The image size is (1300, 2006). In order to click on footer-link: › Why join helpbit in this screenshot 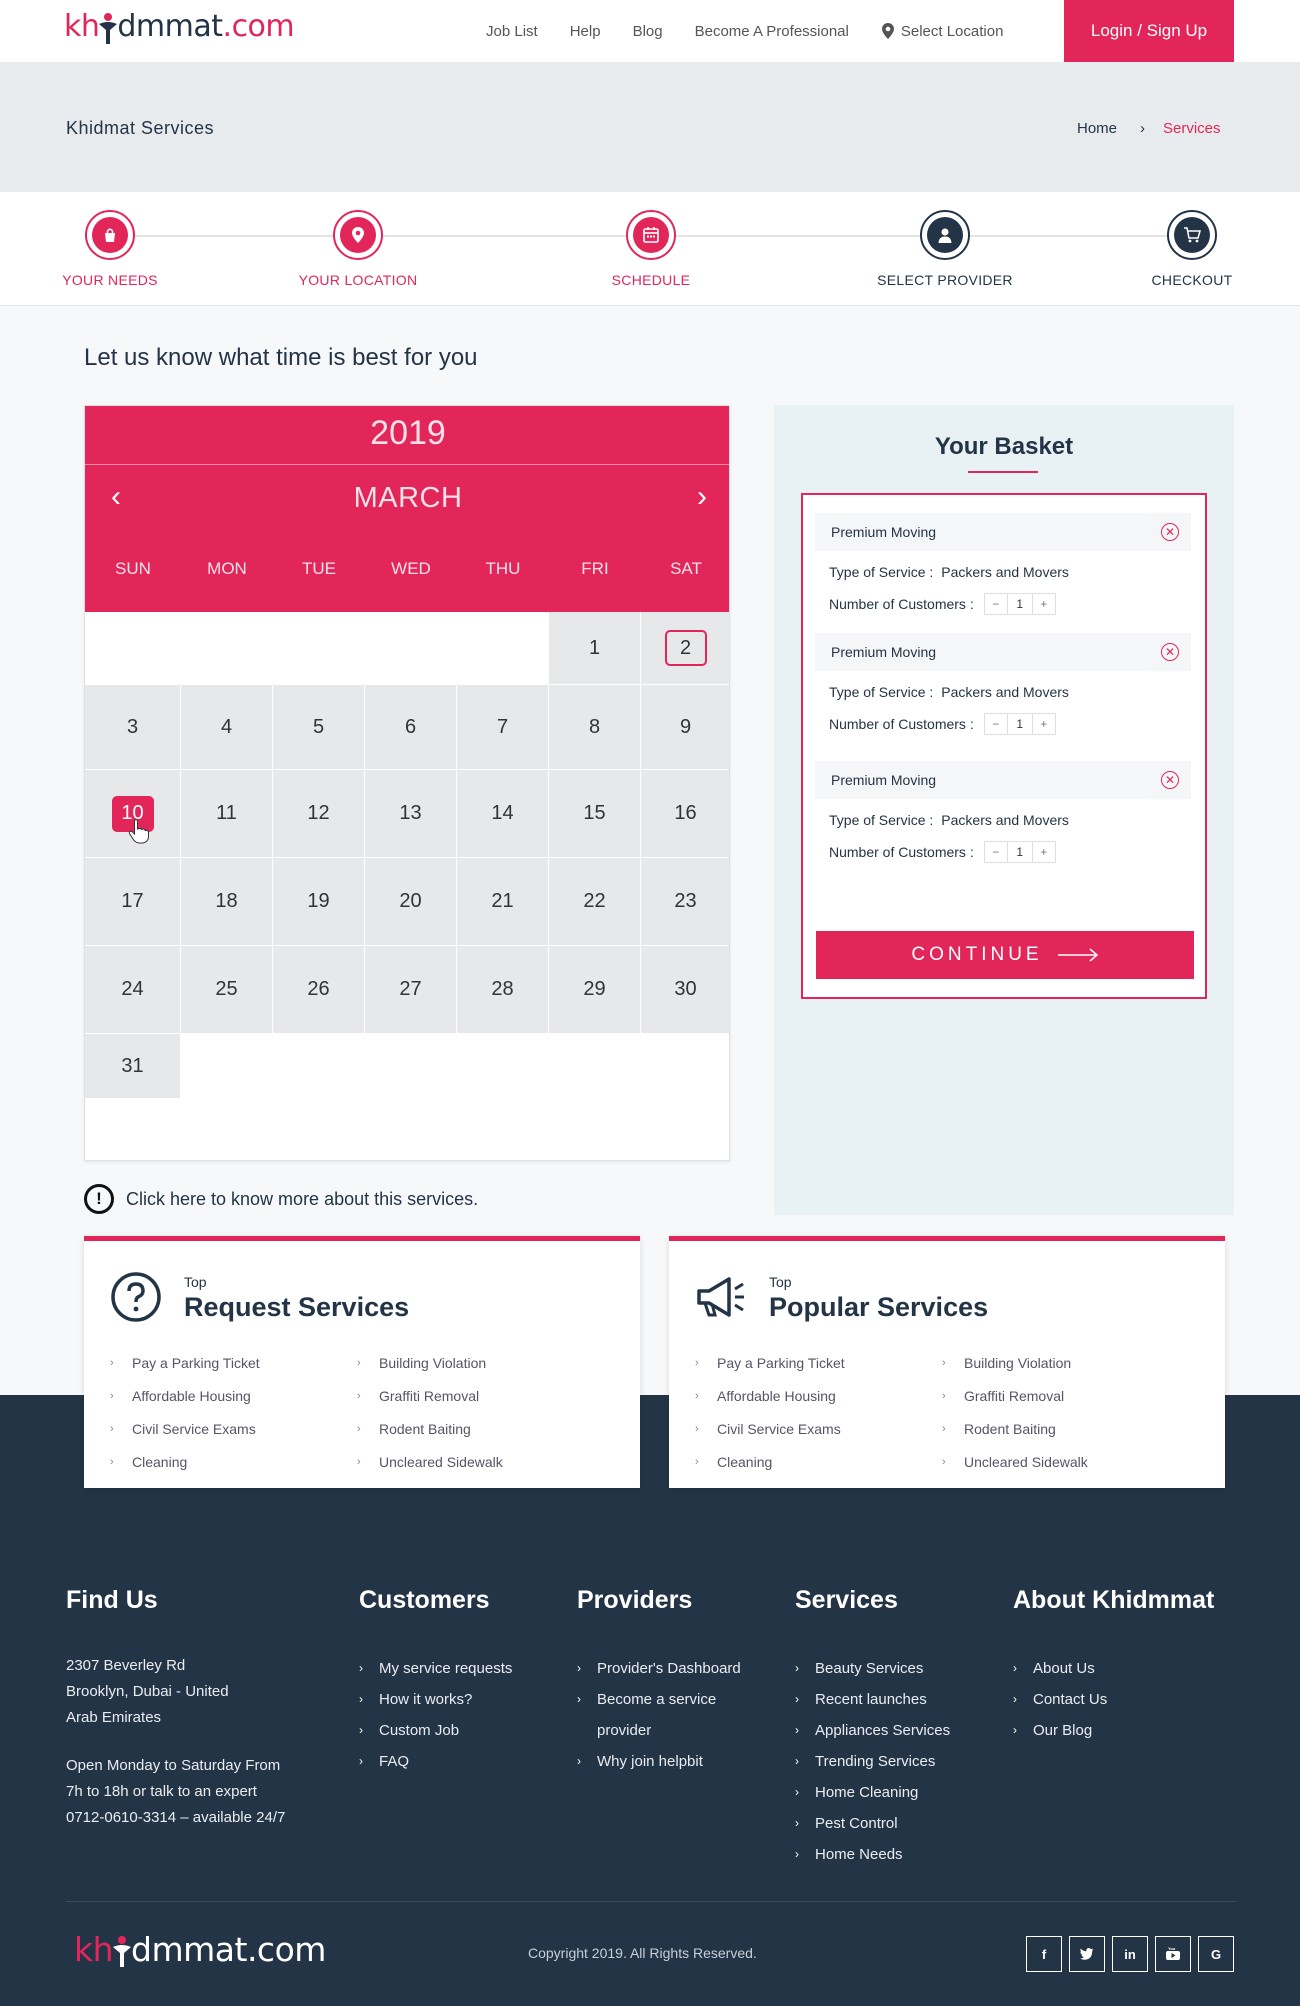, I will do `click(659, 1761)`.